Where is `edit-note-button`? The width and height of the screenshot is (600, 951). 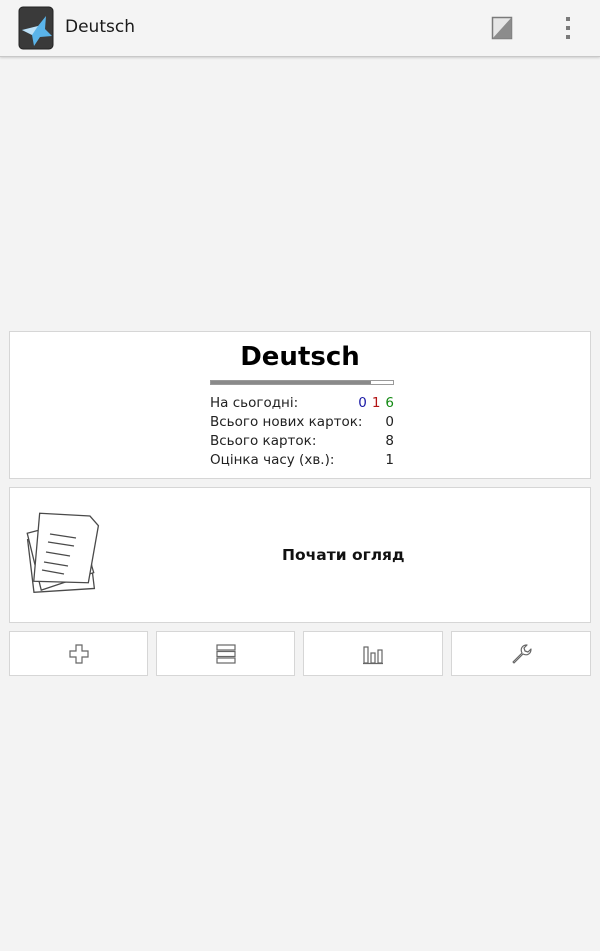
edit-note-button is located at coordinates (502, 28).